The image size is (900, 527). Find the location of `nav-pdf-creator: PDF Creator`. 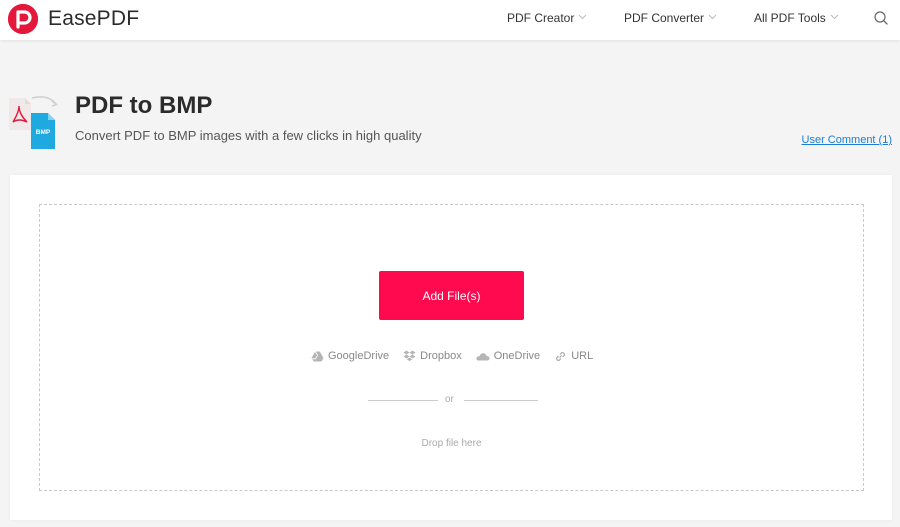

nav-pdf-creator: PDF Creator is located at coordinates (547, 18).